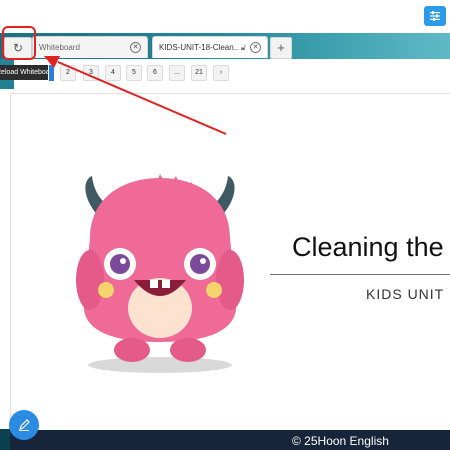  I want to click on settings-button, so click(435, 16).